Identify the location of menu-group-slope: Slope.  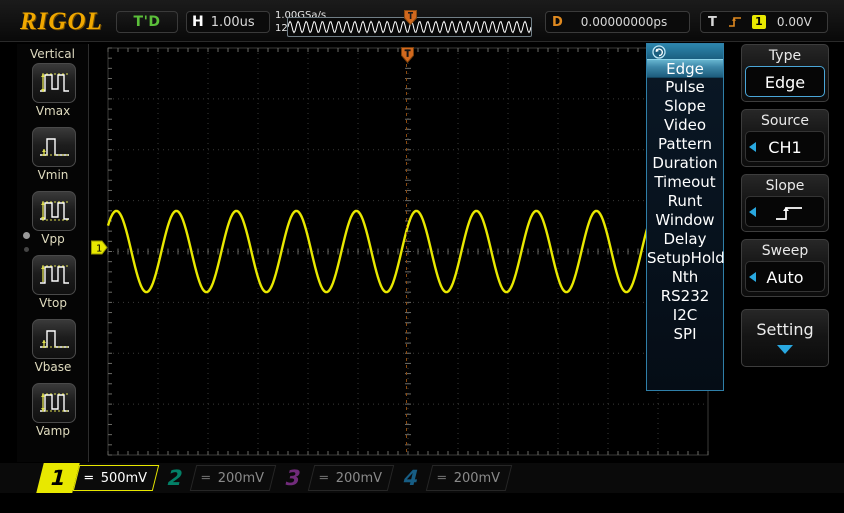
(785, 203).